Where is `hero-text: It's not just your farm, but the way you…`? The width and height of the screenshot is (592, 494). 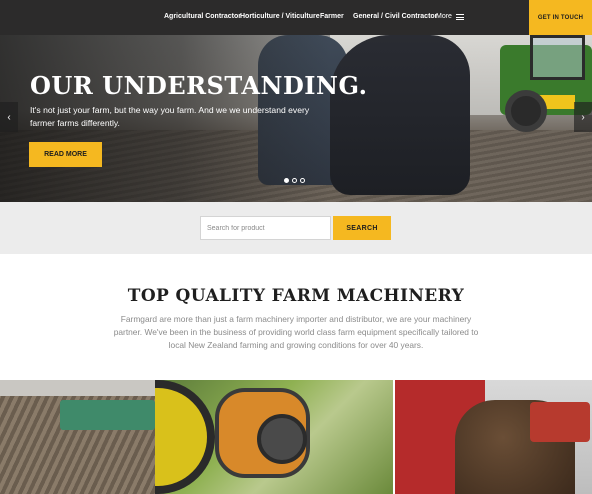 hero-text: It's not just your farm, but the way you… is located at coordinates (170, 116).